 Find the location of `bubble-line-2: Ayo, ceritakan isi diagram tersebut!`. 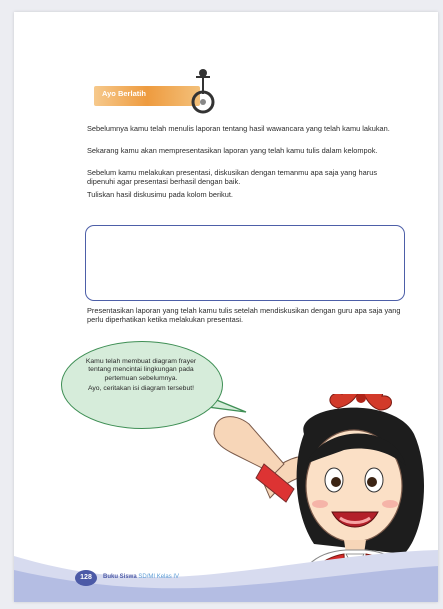

bubble-line-2: Ayo, ceritakan isi diagram tersebut! is located at coordinates (141, 388).